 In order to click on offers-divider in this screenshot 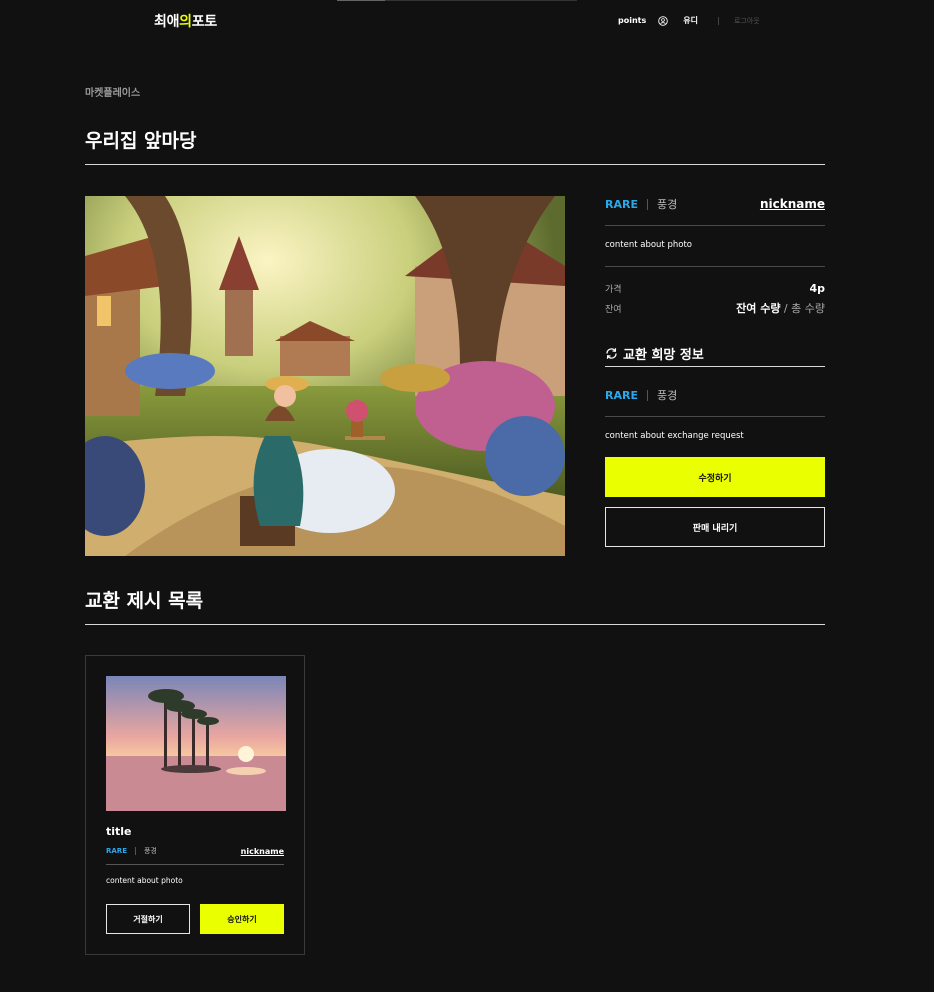, I will do `click(455, 624)`.